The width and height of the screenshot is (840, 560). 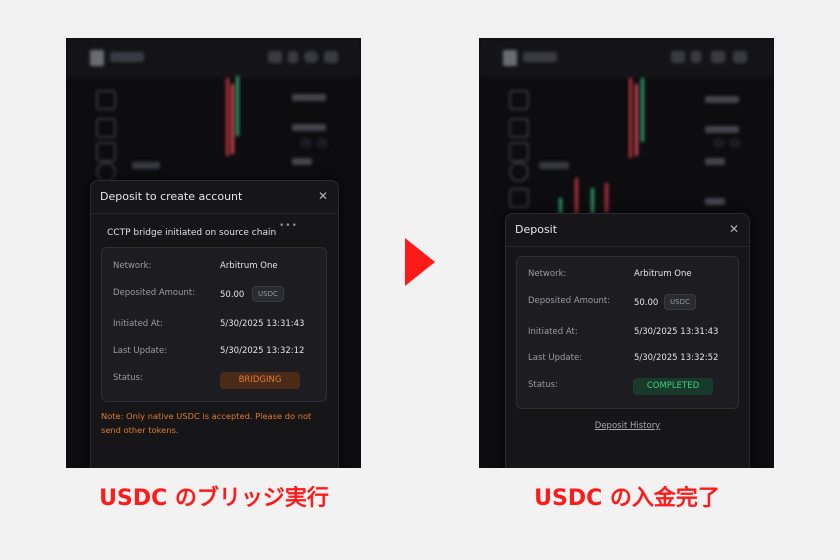 What do you see at coordinates (214, 498) in the screenshot?
I see `caption-bridging: USDC のブリッジ実行` at bounding box center [214, 498].